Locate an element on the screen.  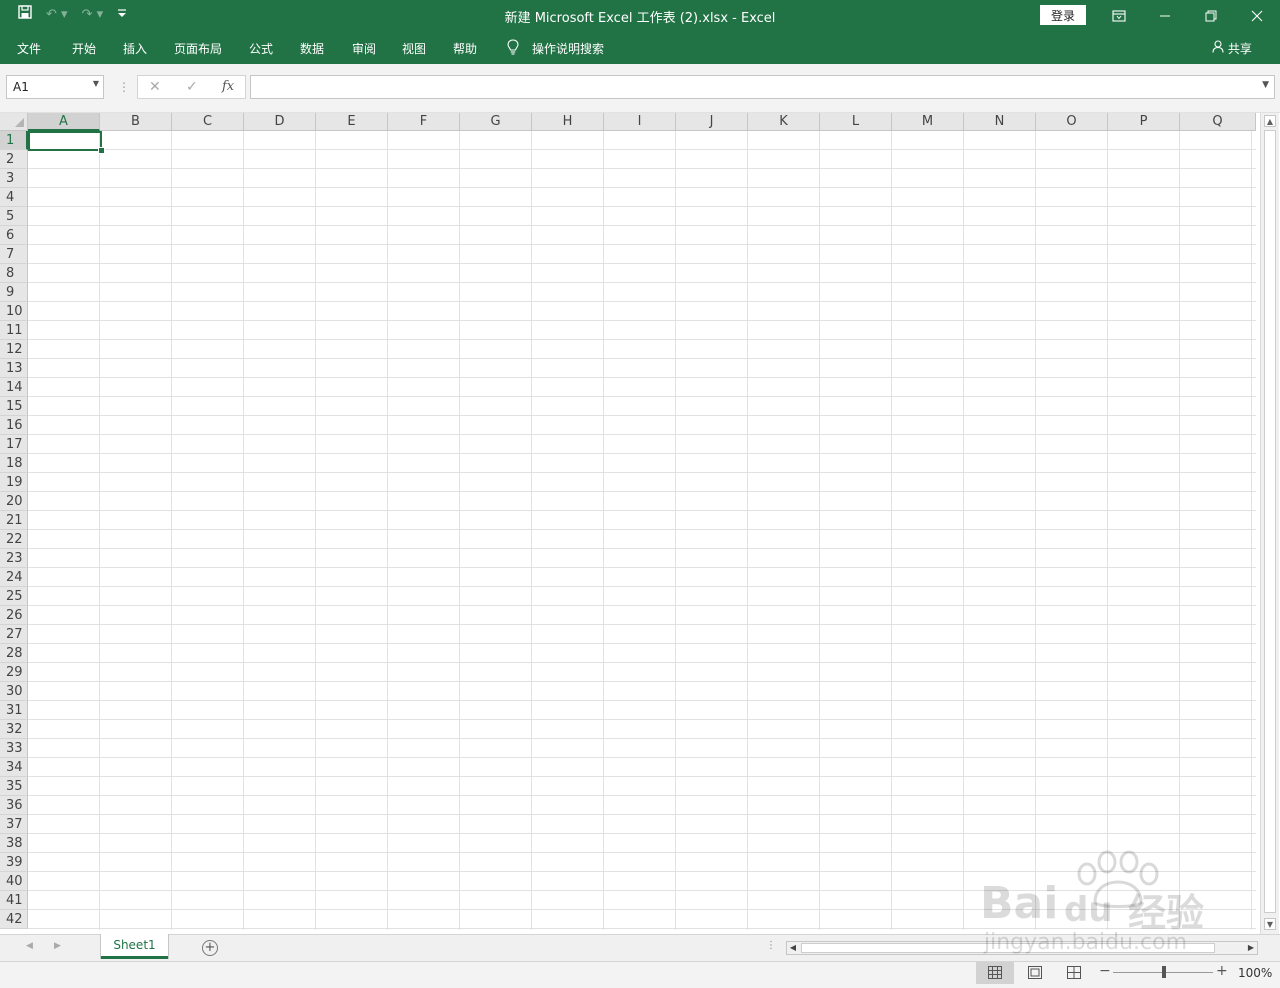
insert-function-icon: fx is located at coordinates (228, 86).